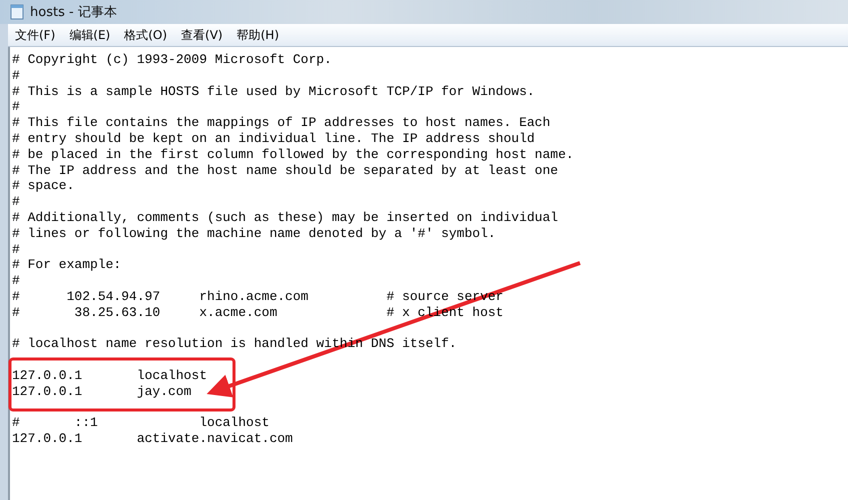 The image size is (848, 500). I want to click on text-line: 127.0.0.1 localhost, so click(110, 376).